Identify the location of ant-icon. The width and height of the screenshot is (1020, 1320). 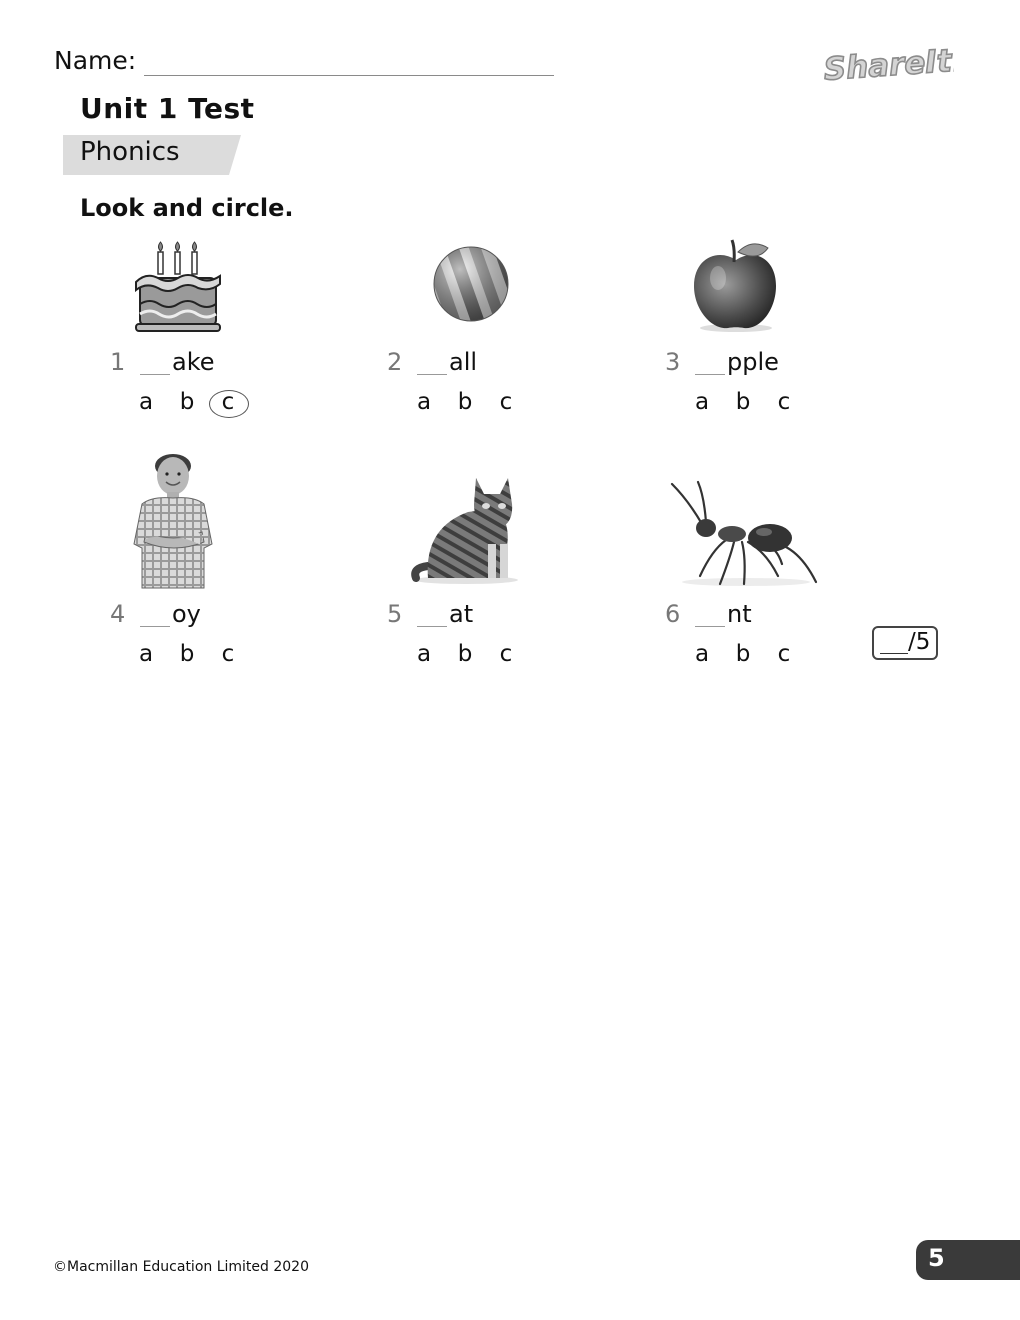
(744, 533).